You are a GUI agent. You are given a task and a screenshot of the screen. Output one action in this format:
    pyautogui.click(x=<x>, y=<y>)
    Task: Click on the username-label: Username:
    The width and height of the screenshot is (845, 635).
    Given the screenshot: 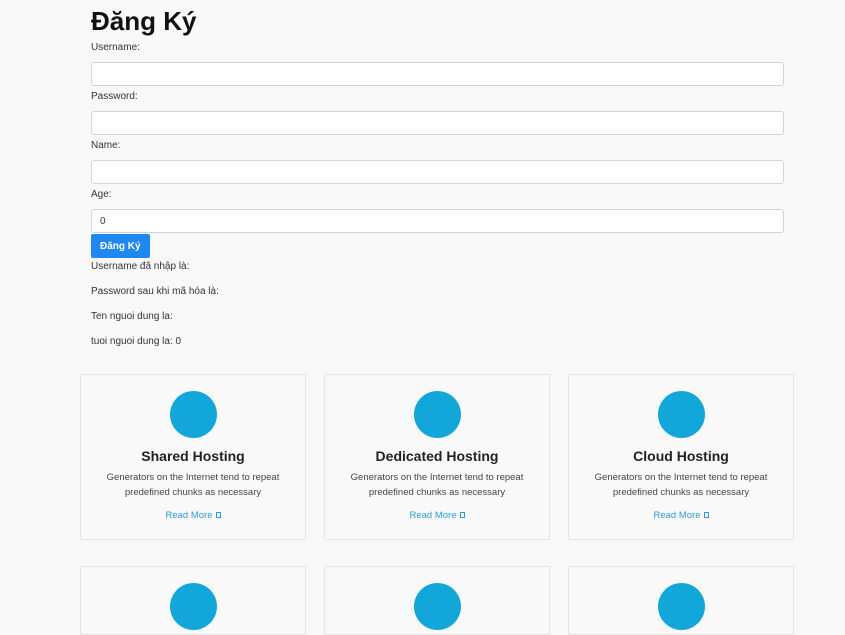 What is the action you would take?
    pyautogui.click(x=115, y=47)
    